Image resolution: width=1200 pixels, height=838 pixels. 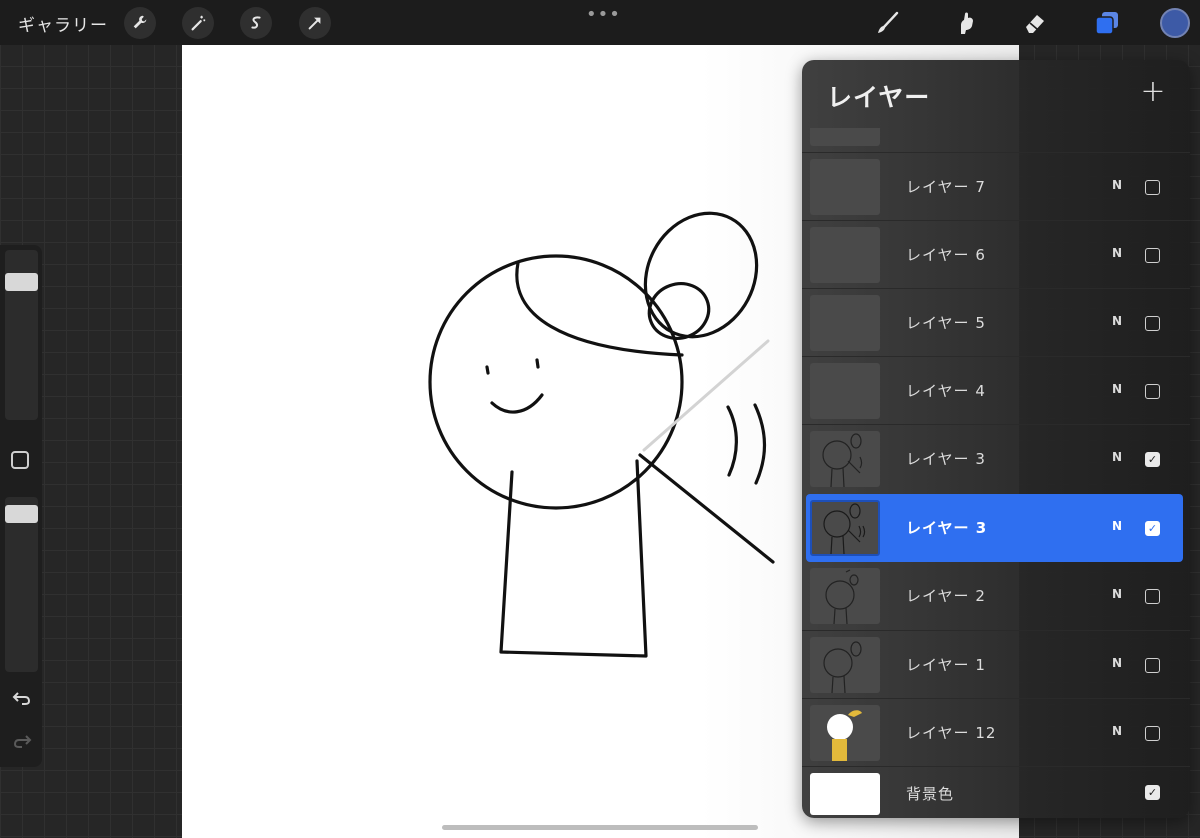 What do you see at coordinates (996, 792) in the screenshot?
I see `background-layer-row: 背景色 ✓` at bounding box center [996, 792].